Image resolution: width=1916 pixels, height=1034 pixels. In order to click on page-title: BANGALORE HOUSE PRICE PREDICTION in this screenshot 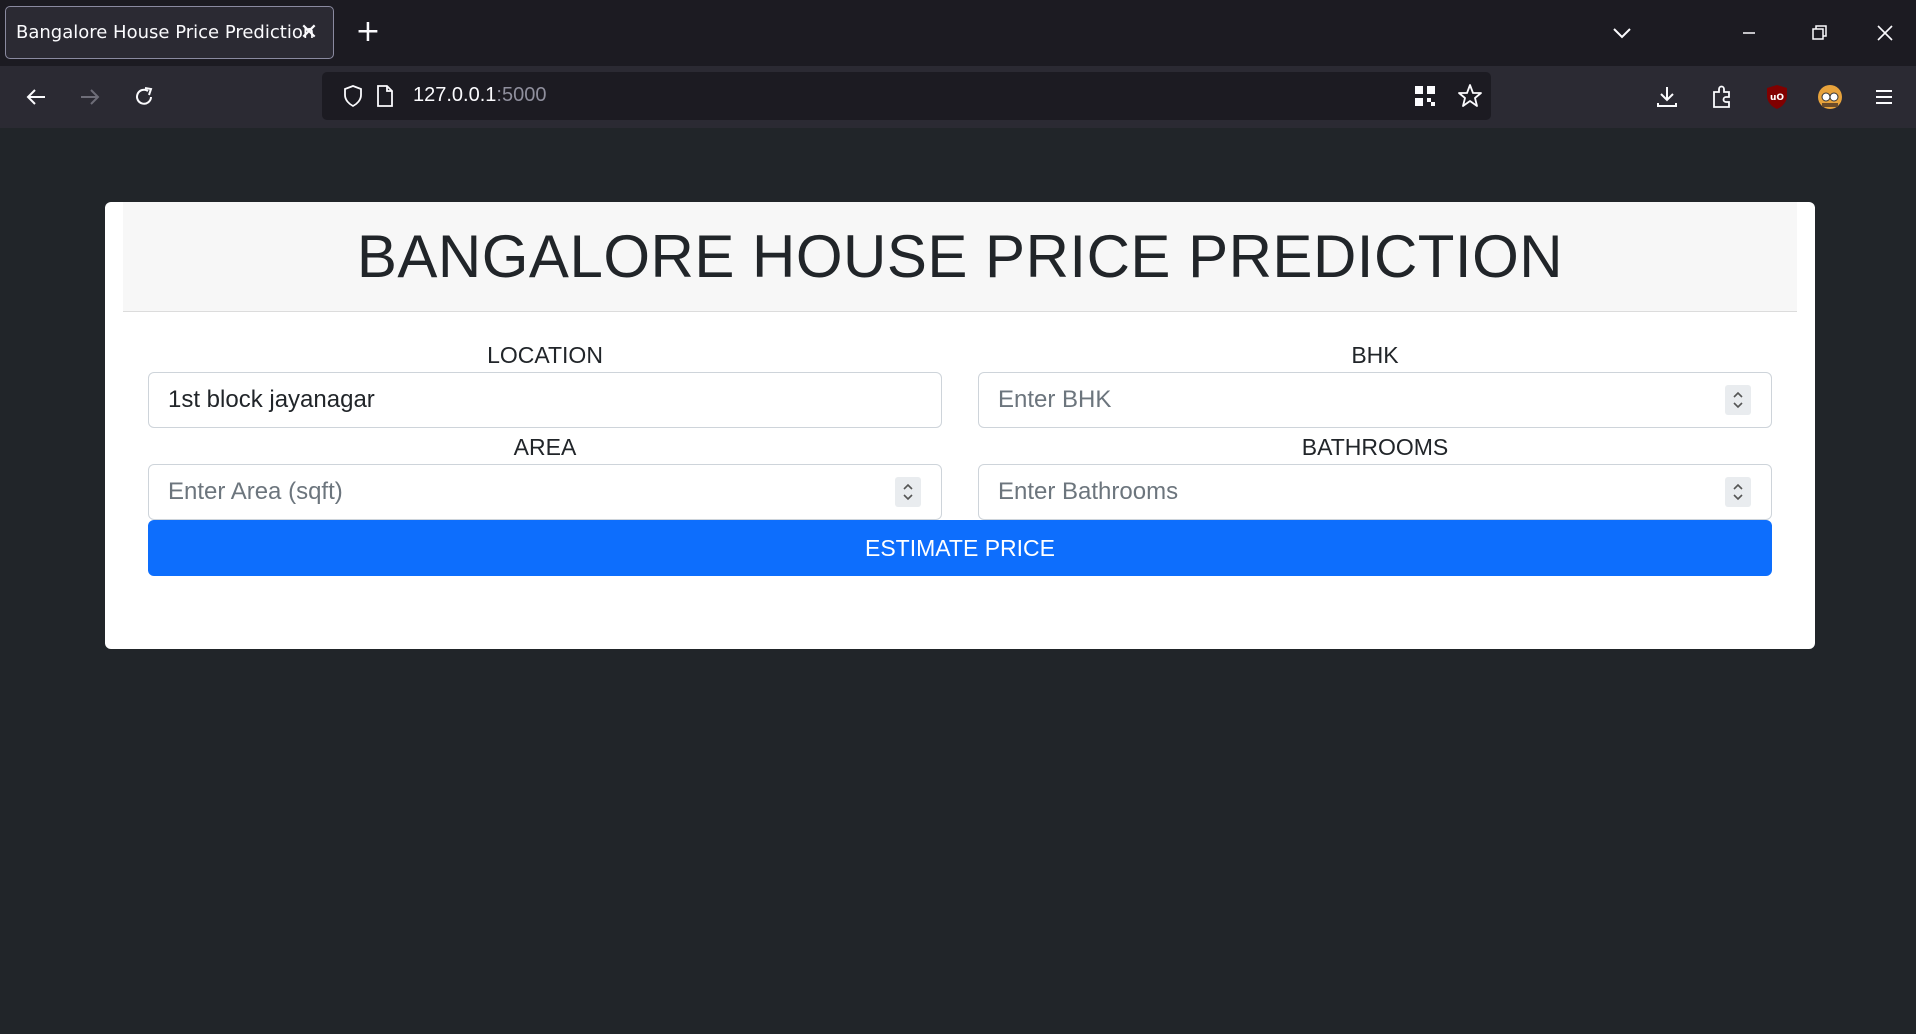, I will do `click(960, 256)`.